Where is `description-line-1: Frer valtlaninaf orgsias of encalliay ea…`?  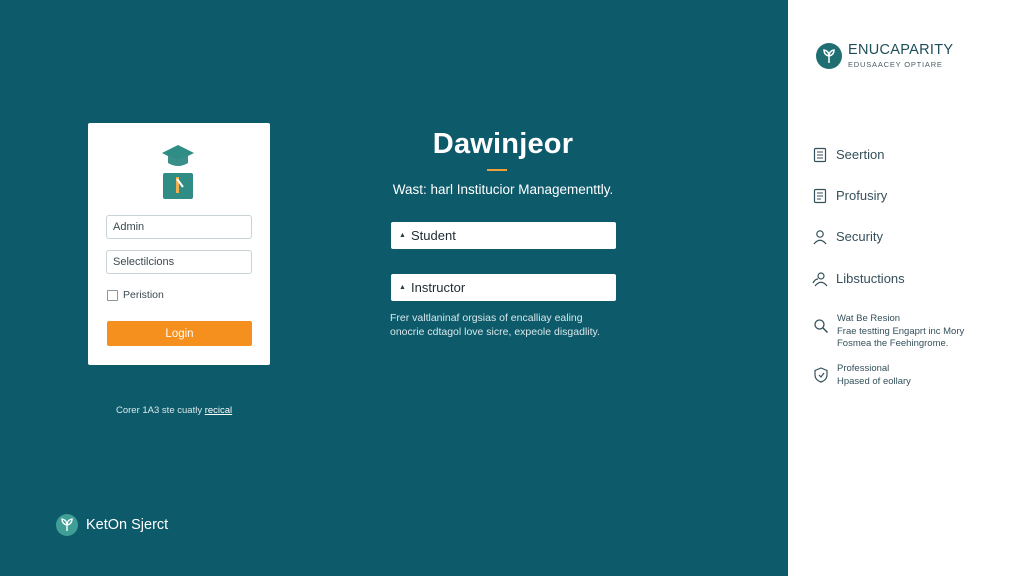
description-line-1: Frer valtlaninaf orgsias of encalliay ea… is located at coordinates (486, 318).